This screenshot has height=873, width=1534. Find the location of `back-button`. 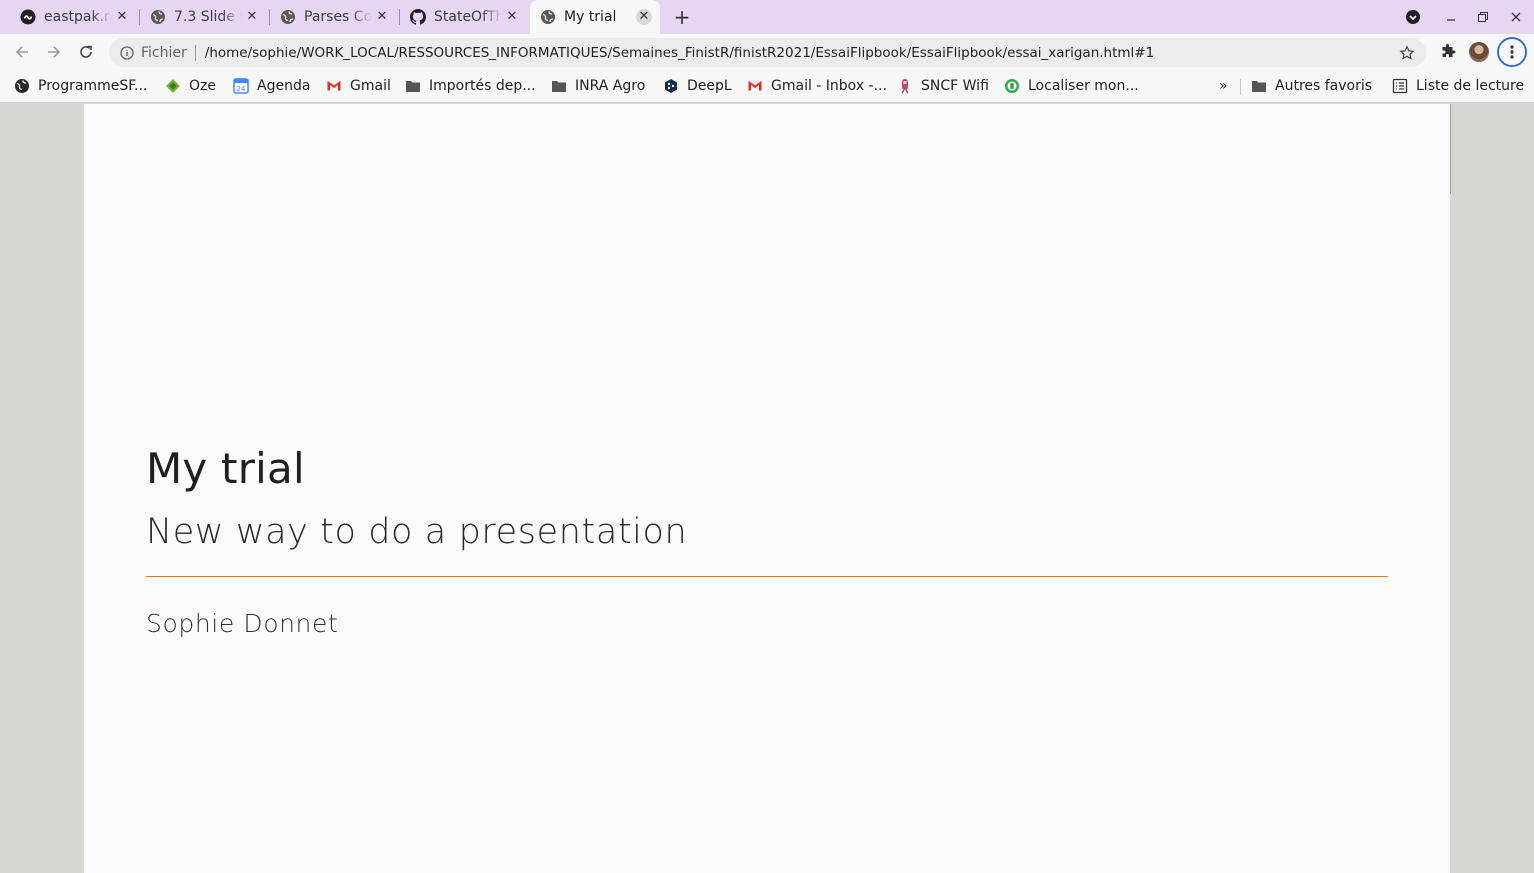

back-button is located at coordinates (22, 52).